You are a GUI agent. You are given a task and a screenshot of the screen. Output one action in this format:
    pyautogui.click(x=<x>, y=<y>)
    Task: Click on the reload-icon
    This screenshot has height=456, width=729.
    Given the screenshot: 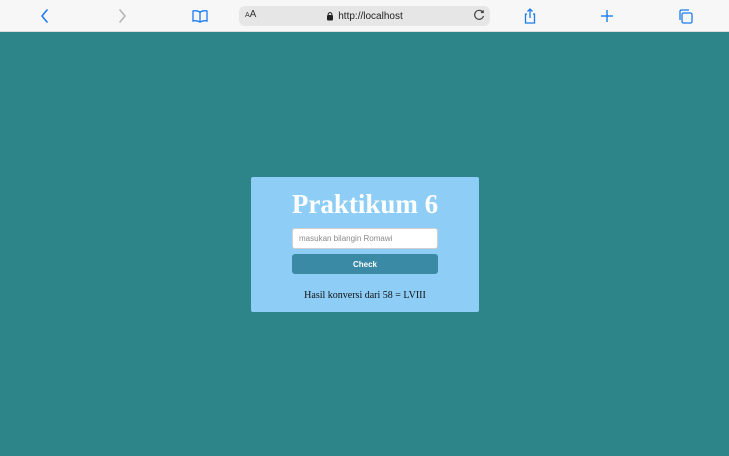 What is the action you would take?
    pyautogui.click(x=479, y=14)
    